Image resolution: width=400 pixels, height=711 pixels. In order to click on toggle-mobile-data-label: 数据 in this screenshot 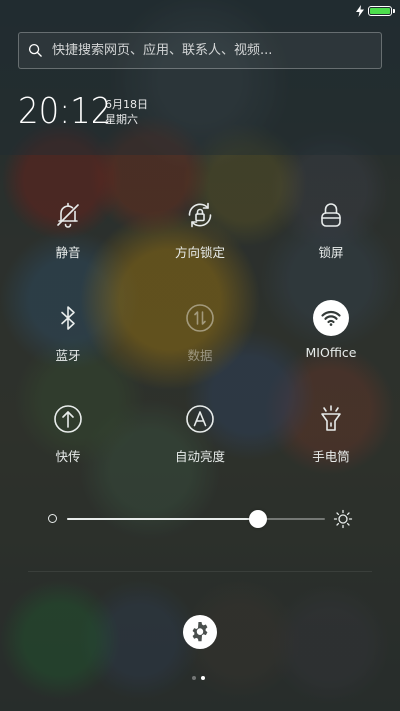, I will do `click(200, 355)`.